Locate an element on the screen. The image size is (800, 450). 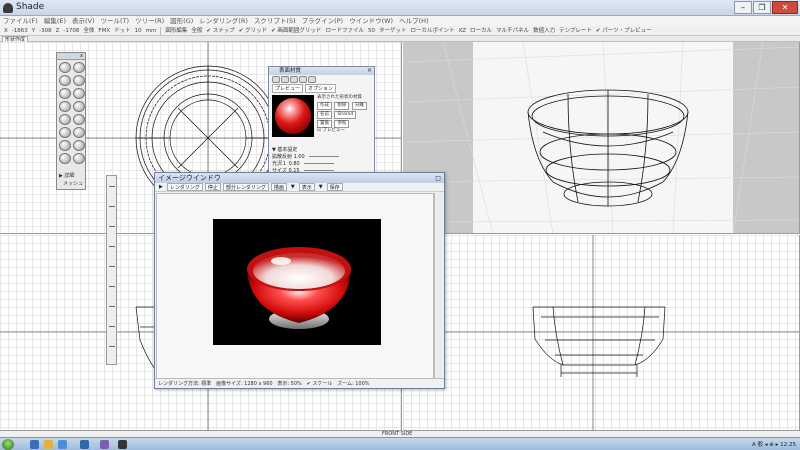
display-ratio-label: 表示: 50% is located at coordinates (289, 384).